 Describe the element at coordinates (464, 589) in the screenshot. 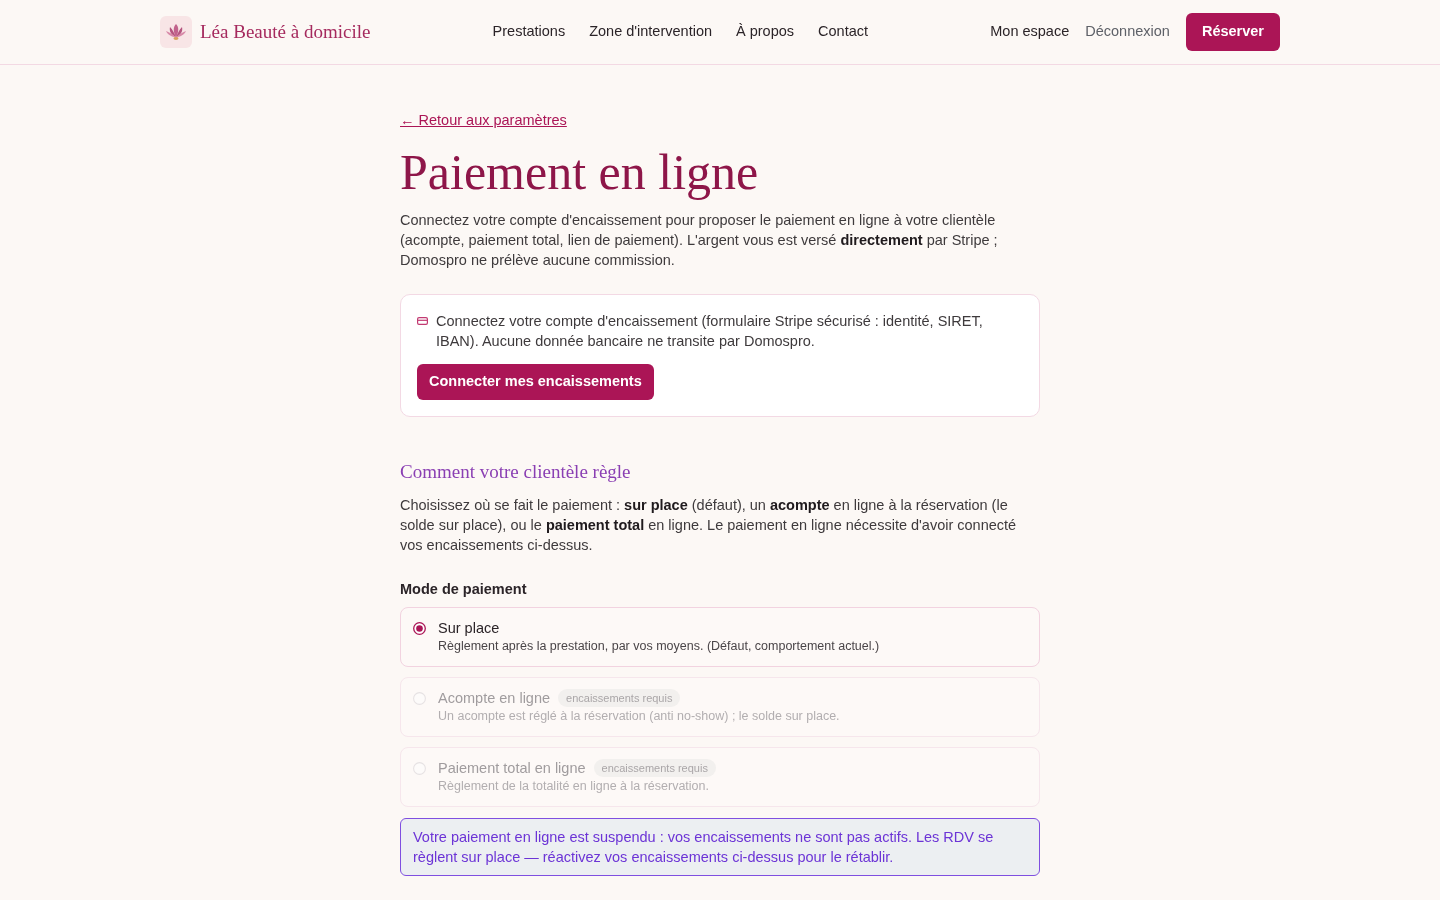

I see `field-label: Mode de paiement` at that location.